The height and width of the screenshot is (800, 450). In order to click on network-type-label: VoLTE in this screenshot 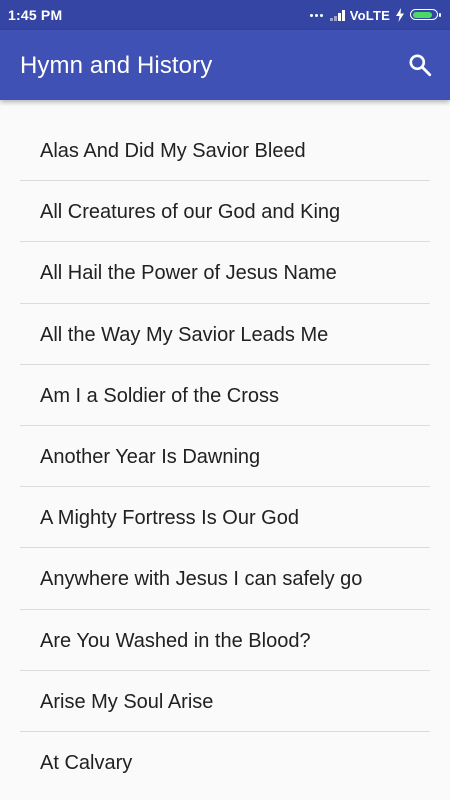, I will do `click(369, 15)`.